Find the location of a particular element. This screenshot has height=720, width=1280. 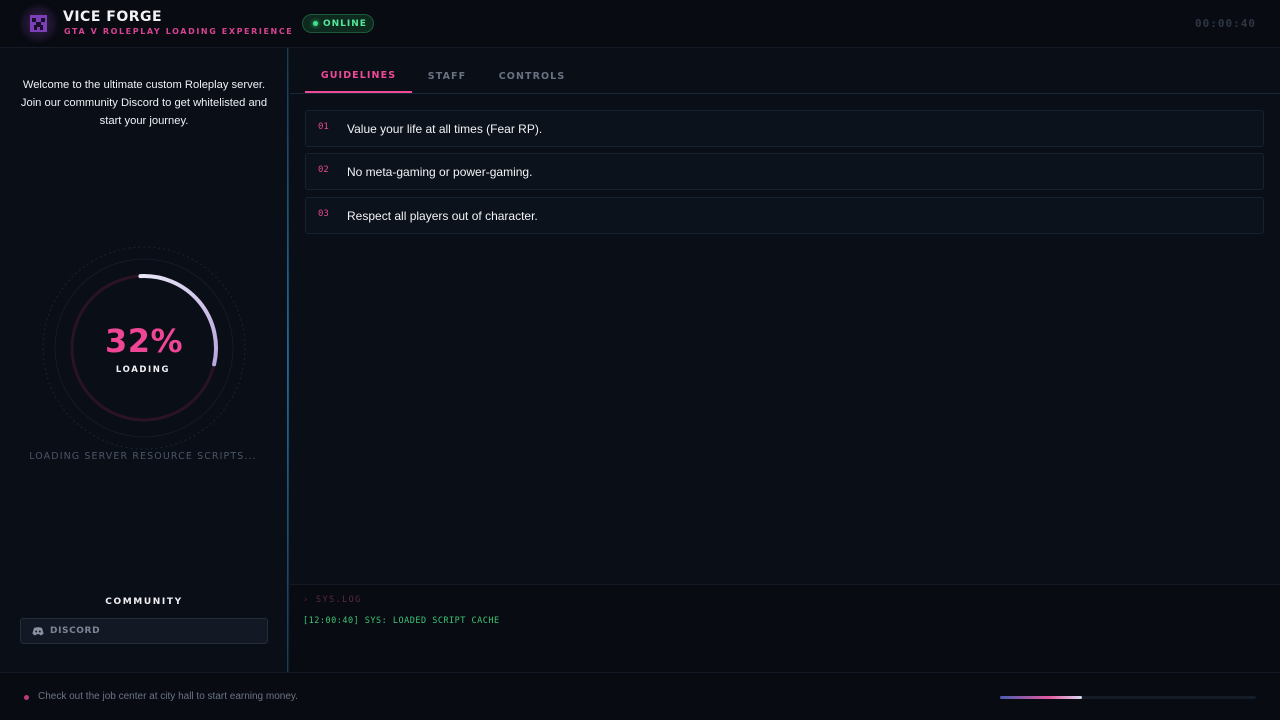

status-badge-label: ONLINE is located at coordinates (345, 23).